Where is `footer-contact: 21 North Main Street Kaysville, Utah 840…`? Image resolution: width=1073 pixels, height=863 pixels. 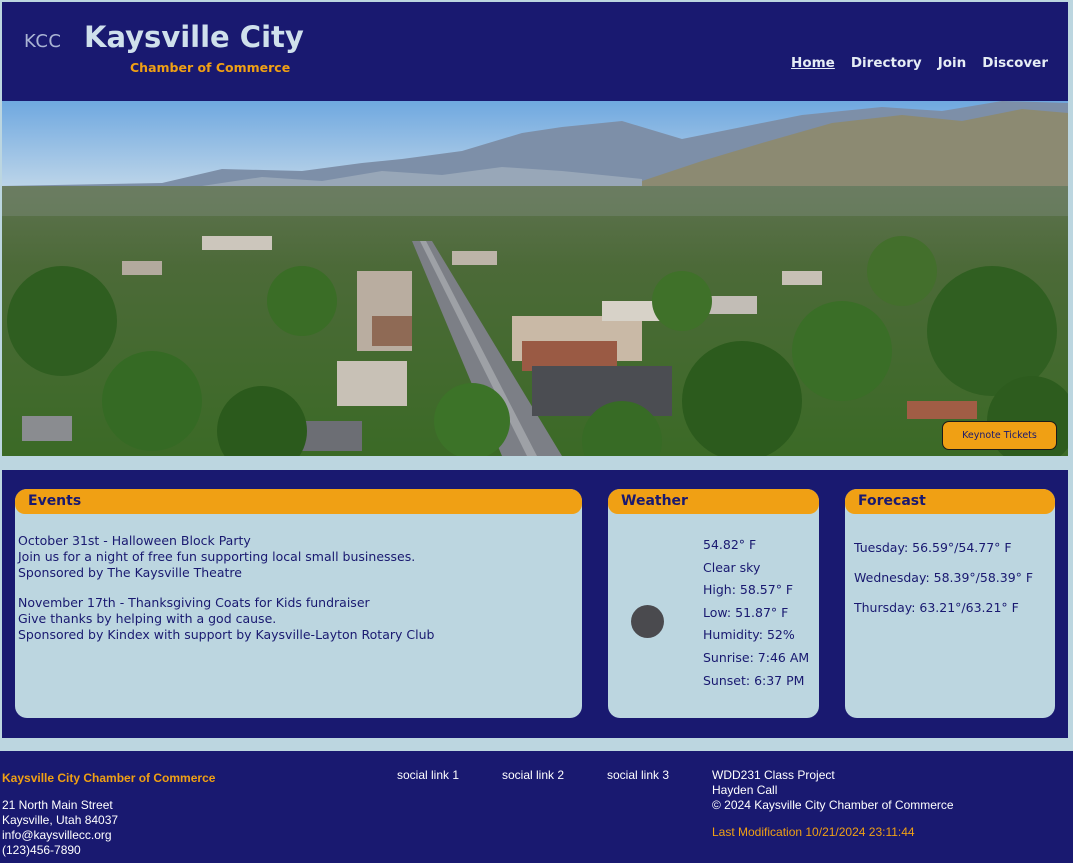 footer-contact: 21 North Main Street Kaysville, Utah 840… is located at coordinates (60, 828).